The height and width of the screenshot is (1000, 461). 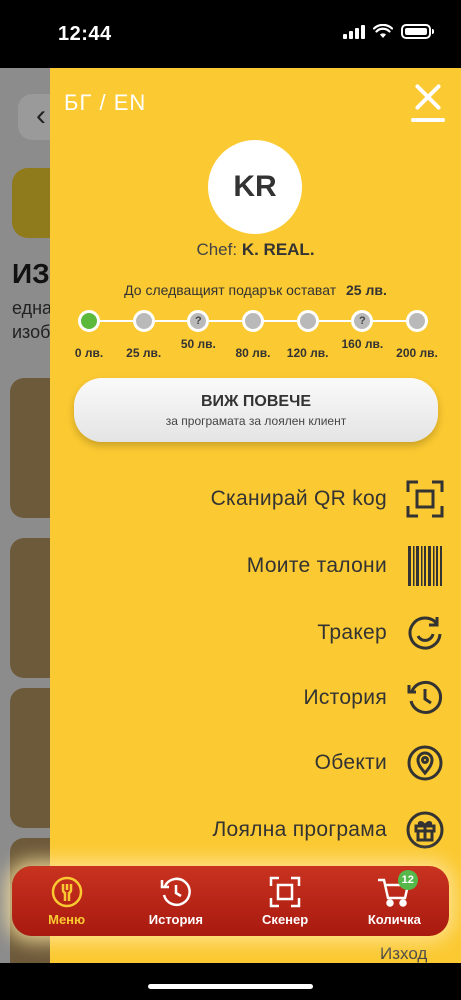 I want to click on next-gift-line: До следващият подарък остават 25 лв., so click(x=255, y=290).